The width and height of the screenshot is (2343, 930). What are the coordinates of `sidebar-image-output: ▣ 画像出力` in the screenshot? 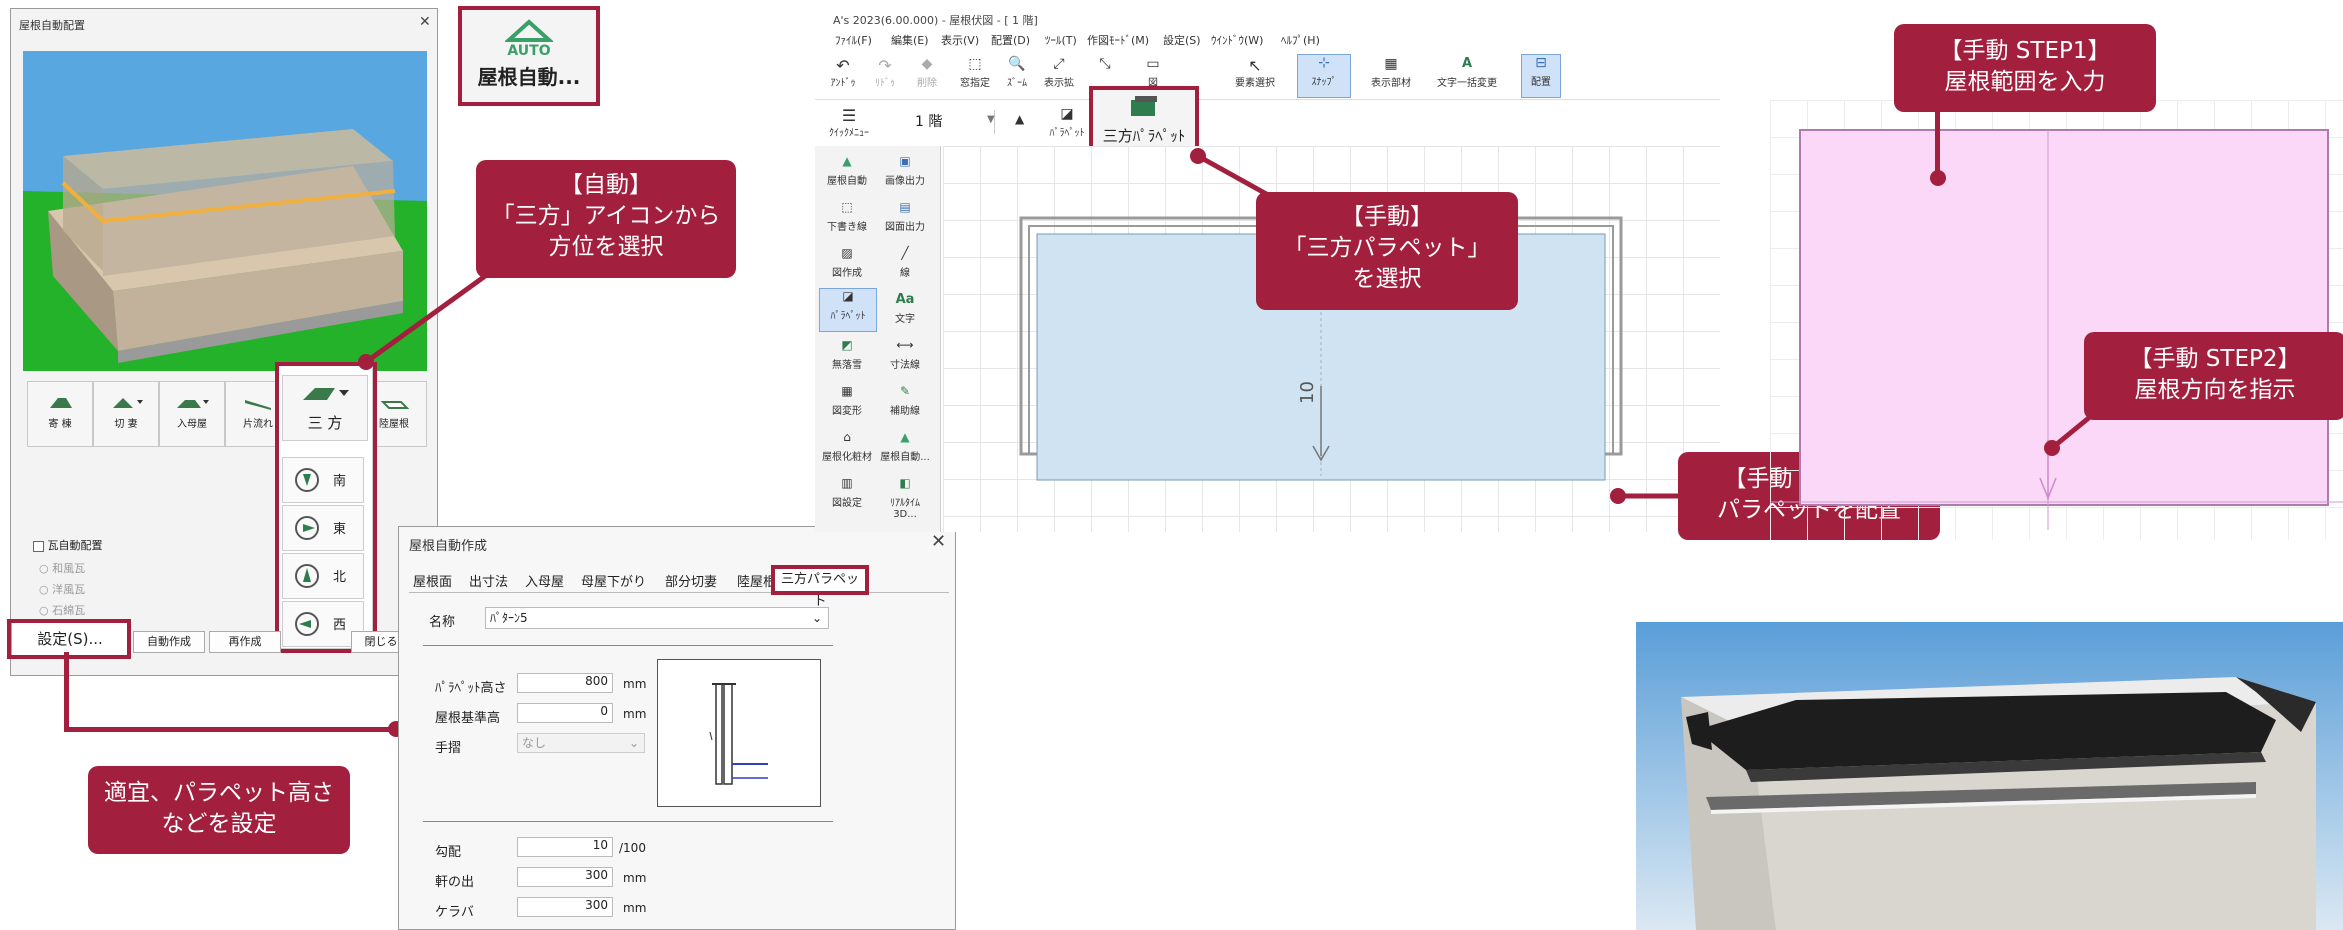 It's located at (905, 170).